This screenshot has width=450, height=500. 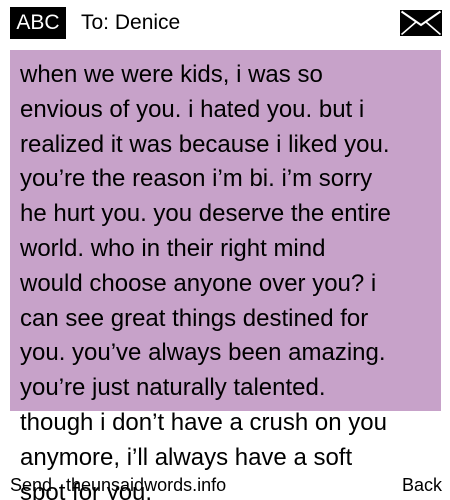 I want to click on back-softkey: Back, so click(x=422, y=485).